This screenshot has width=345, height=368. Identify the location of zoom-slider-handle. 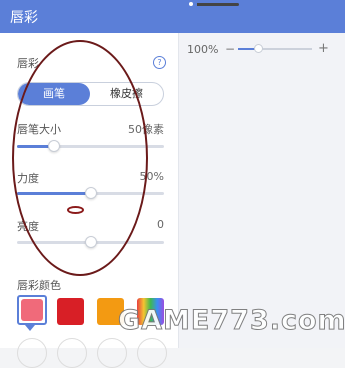
(258, 48).